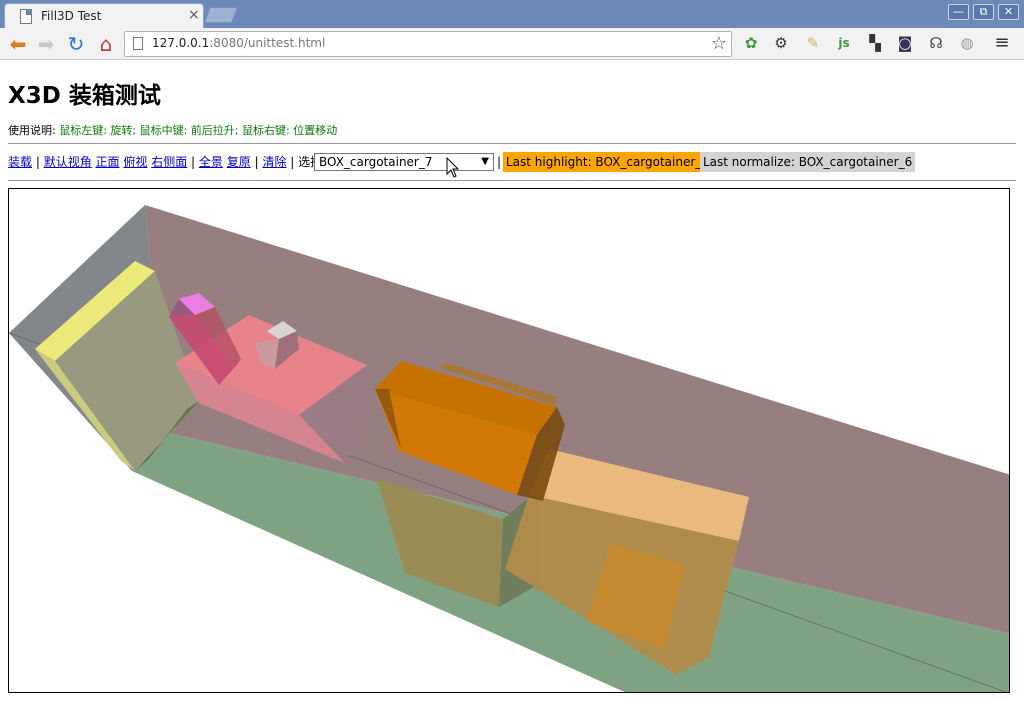 This screenshot has width=1024, height=718. What do you see at coordinates (428, 44) in the screenshot?
I see `address-bar: 127.0.0.1:8080/unittest.html ☆` at bounding box center [428, 44].